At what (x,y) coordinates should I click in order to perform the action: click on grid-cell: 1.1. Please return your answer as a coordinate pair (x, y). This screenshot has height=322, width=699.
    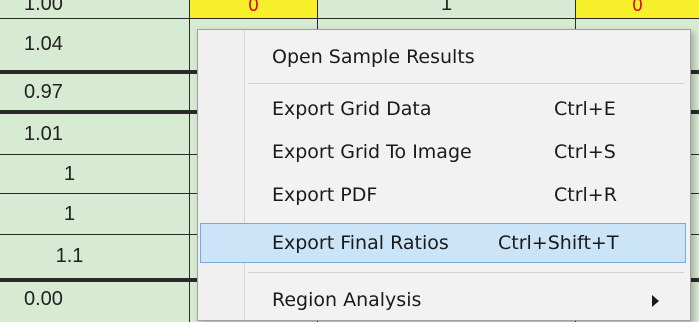
    Looking at the image, I should click on (95, 256).